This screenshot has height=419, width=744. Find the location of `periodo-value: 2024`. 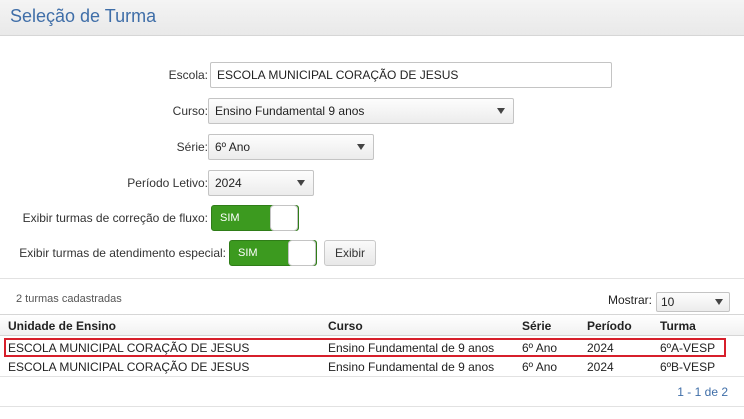

periodo-value: 2024 is located at coordinates (228, 183).